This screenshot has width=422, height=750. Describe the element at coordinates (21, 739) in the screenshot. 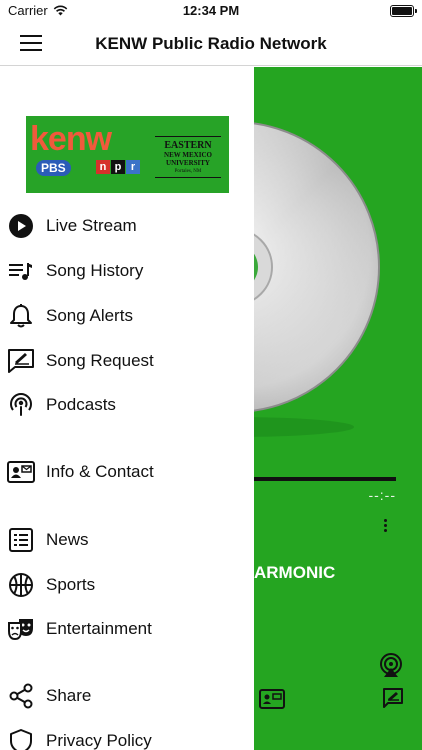

I see `shield-icon` at that location.